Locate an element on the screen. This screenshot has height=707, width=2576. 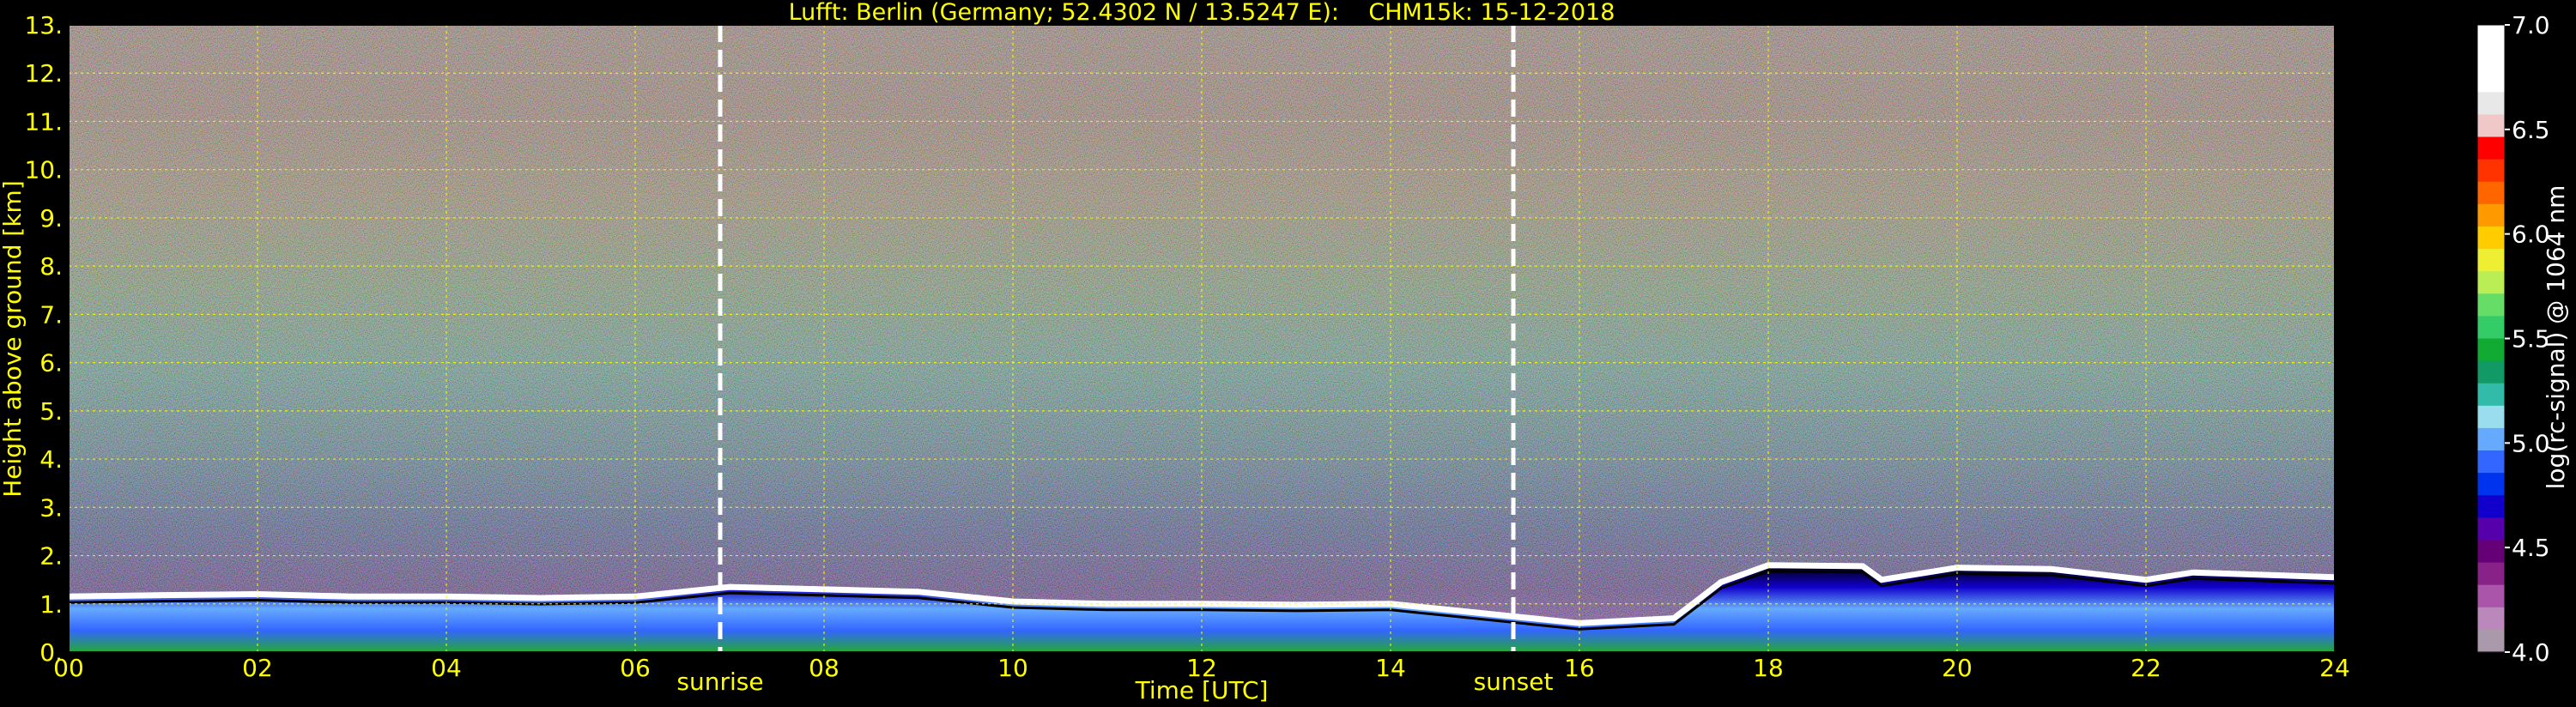
y-tick-label: 13. is located at coordinates (43, 25).